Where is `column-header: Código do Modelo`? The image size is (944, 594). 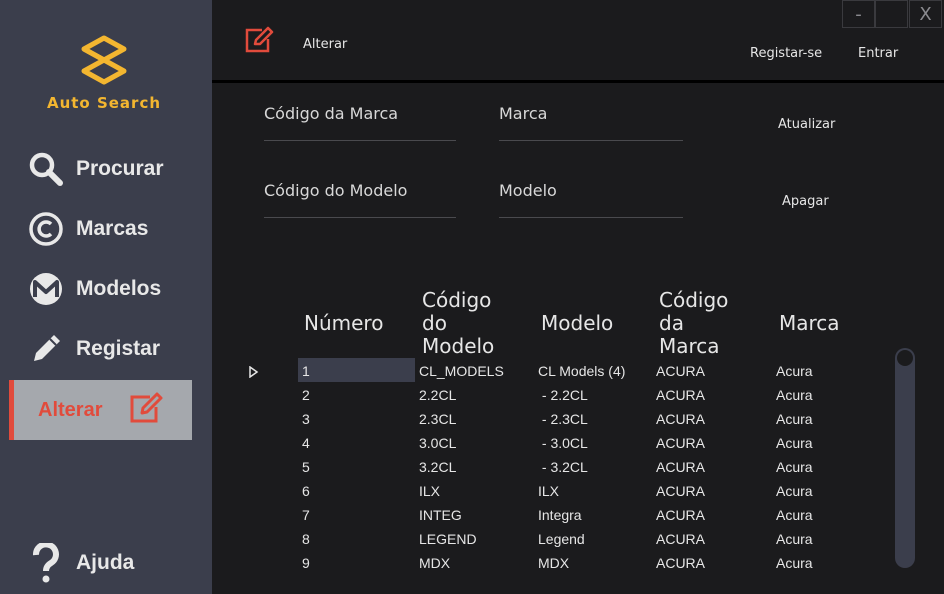 column-header: Código do Modelo is located at coordinates (467, 323).